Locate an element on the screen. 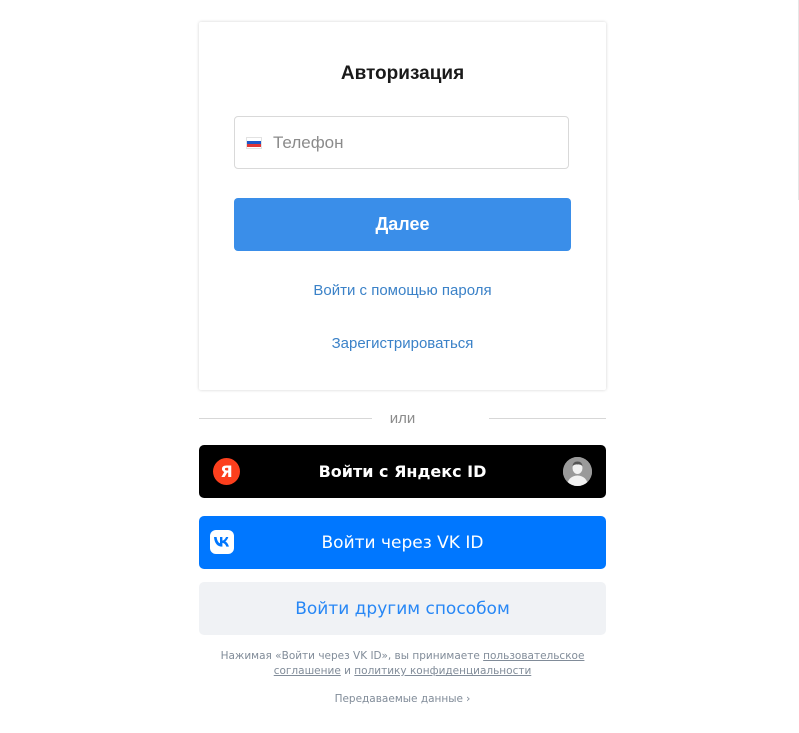 The width and height of the screenshot is (799, 733). other-login-button: Войти другим способом is located at coordinates (402, 608).